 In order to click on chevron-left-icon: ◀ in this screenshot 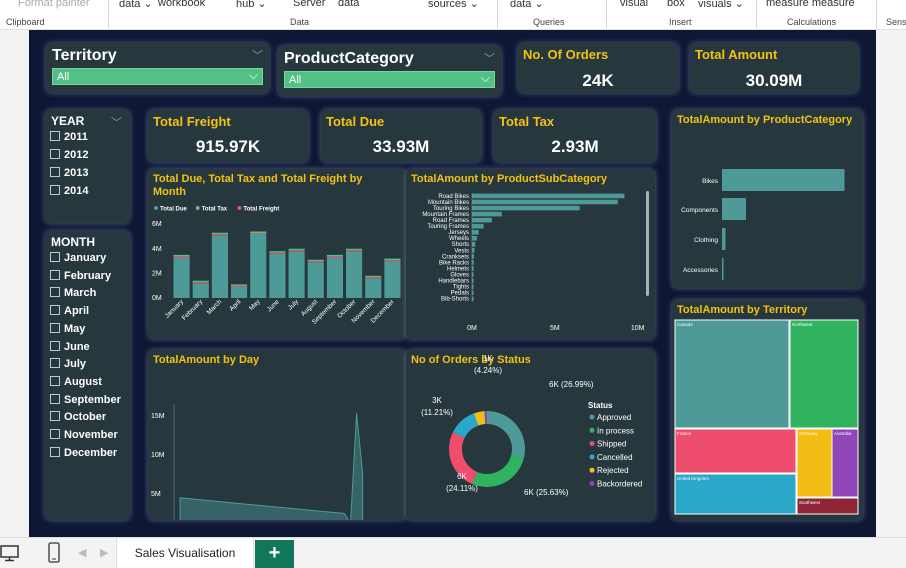, I will do `click(82, 552)`.